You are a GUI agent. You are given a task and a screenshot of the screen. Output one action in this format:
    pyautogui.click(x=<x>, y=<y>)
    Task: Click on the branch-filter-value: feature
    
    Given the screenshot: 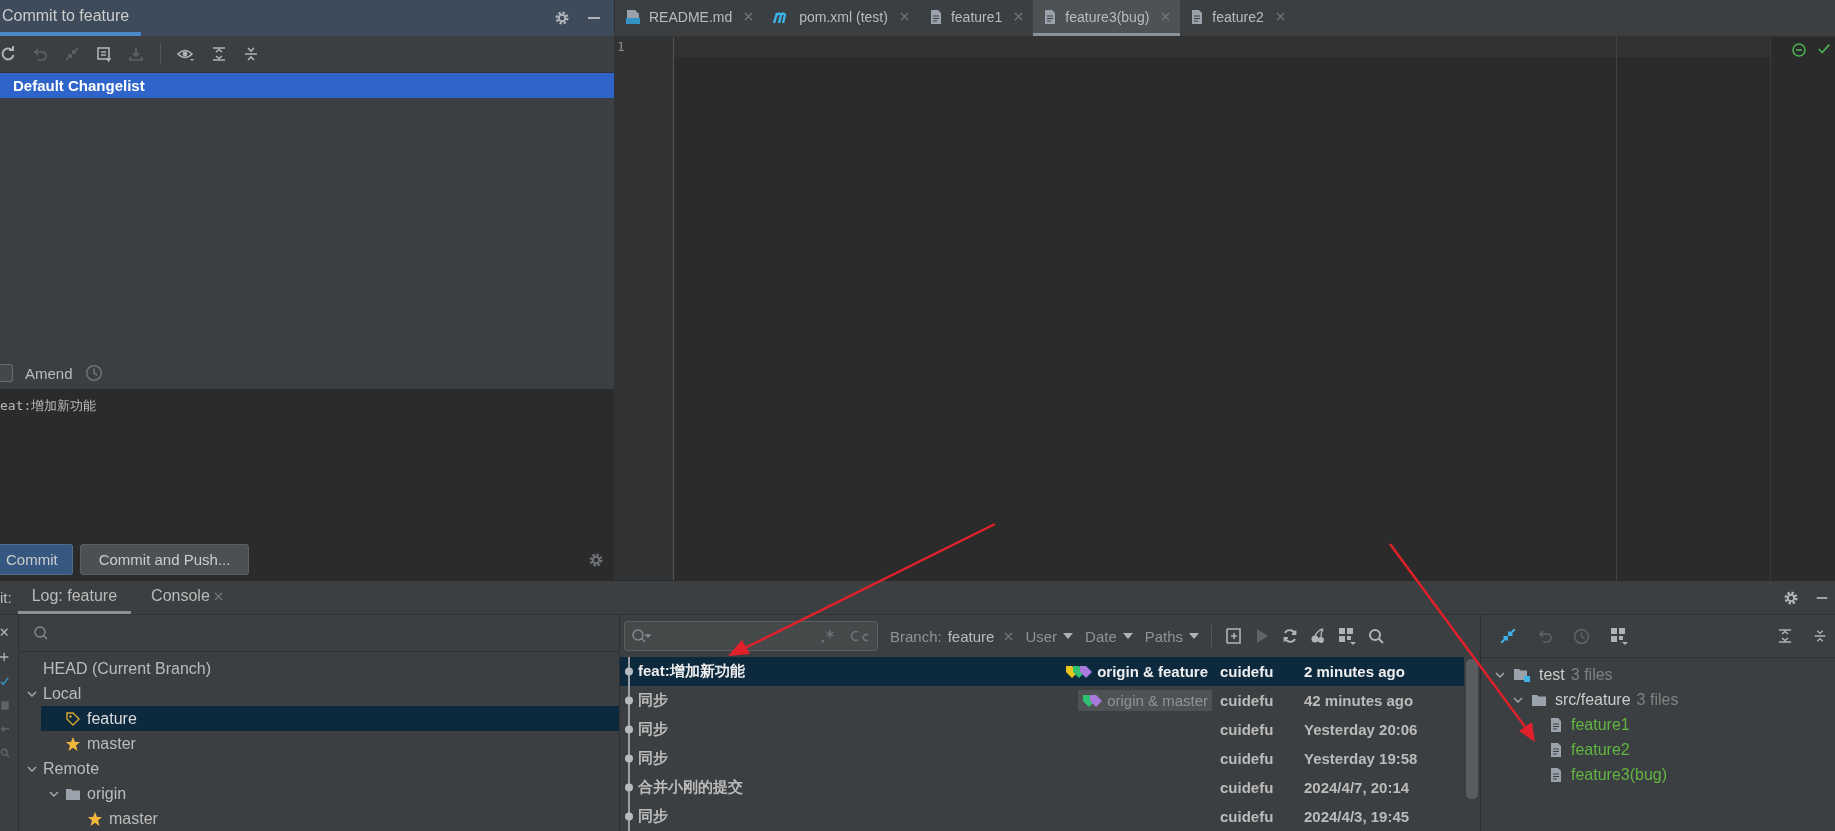 What is the action you would take?
    pyautogui.click(x=971, y=636)
    